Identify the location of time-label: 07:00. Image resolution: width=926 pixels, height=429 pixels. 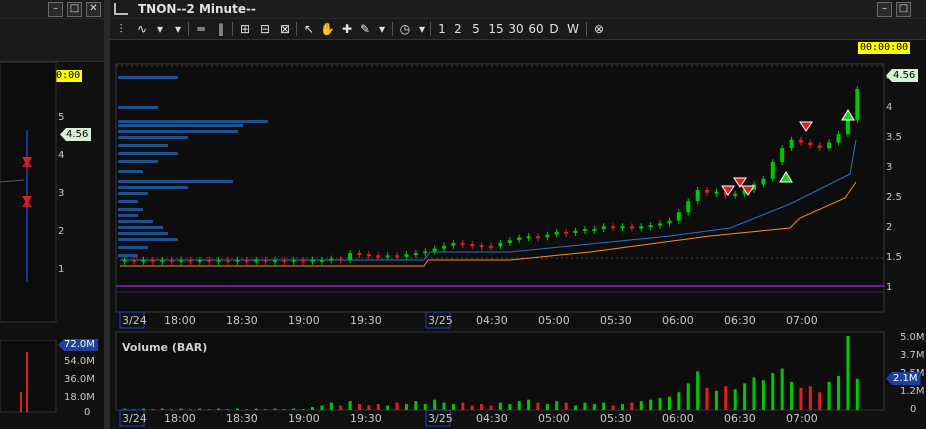
(802, 320).